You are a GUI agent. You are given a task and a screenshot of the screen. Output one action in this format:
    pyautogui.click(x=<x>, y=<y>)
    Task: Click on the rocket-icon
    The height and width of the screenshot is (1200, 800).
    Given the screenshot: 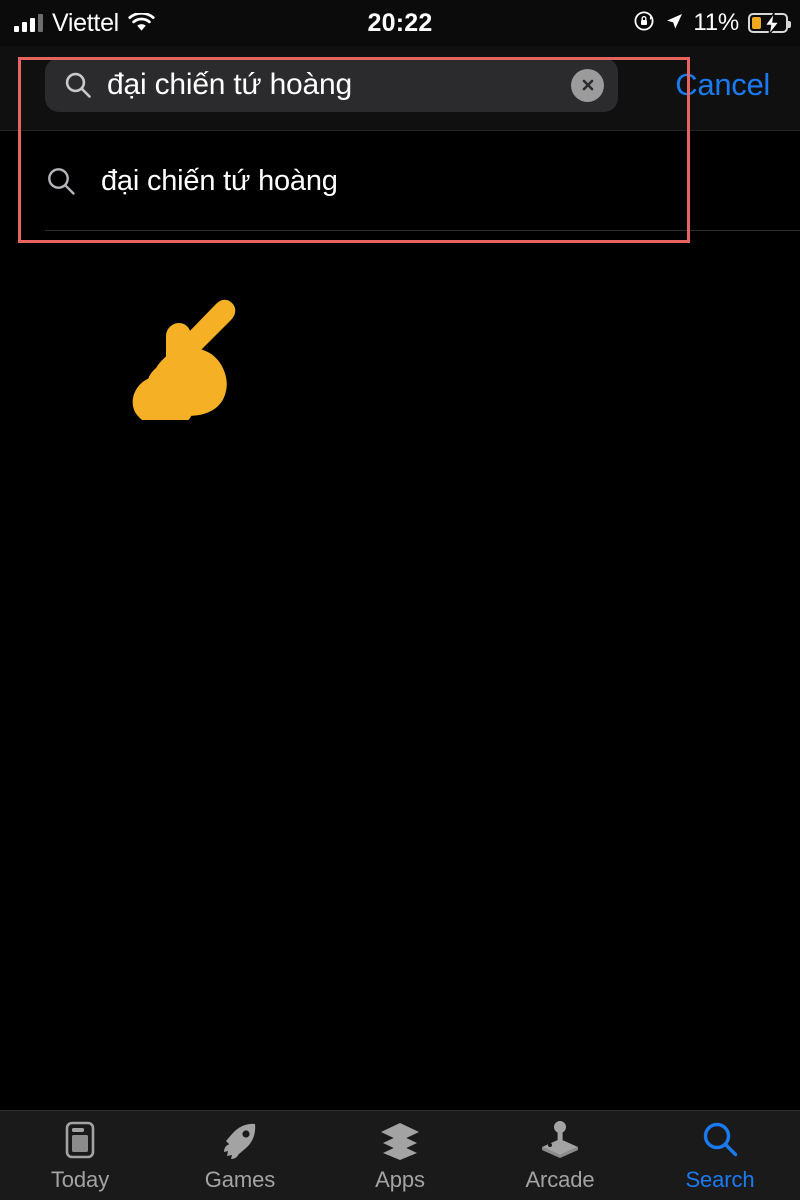 What is the action you would take?
    pyautogui.click(x=240, y=1140)
    